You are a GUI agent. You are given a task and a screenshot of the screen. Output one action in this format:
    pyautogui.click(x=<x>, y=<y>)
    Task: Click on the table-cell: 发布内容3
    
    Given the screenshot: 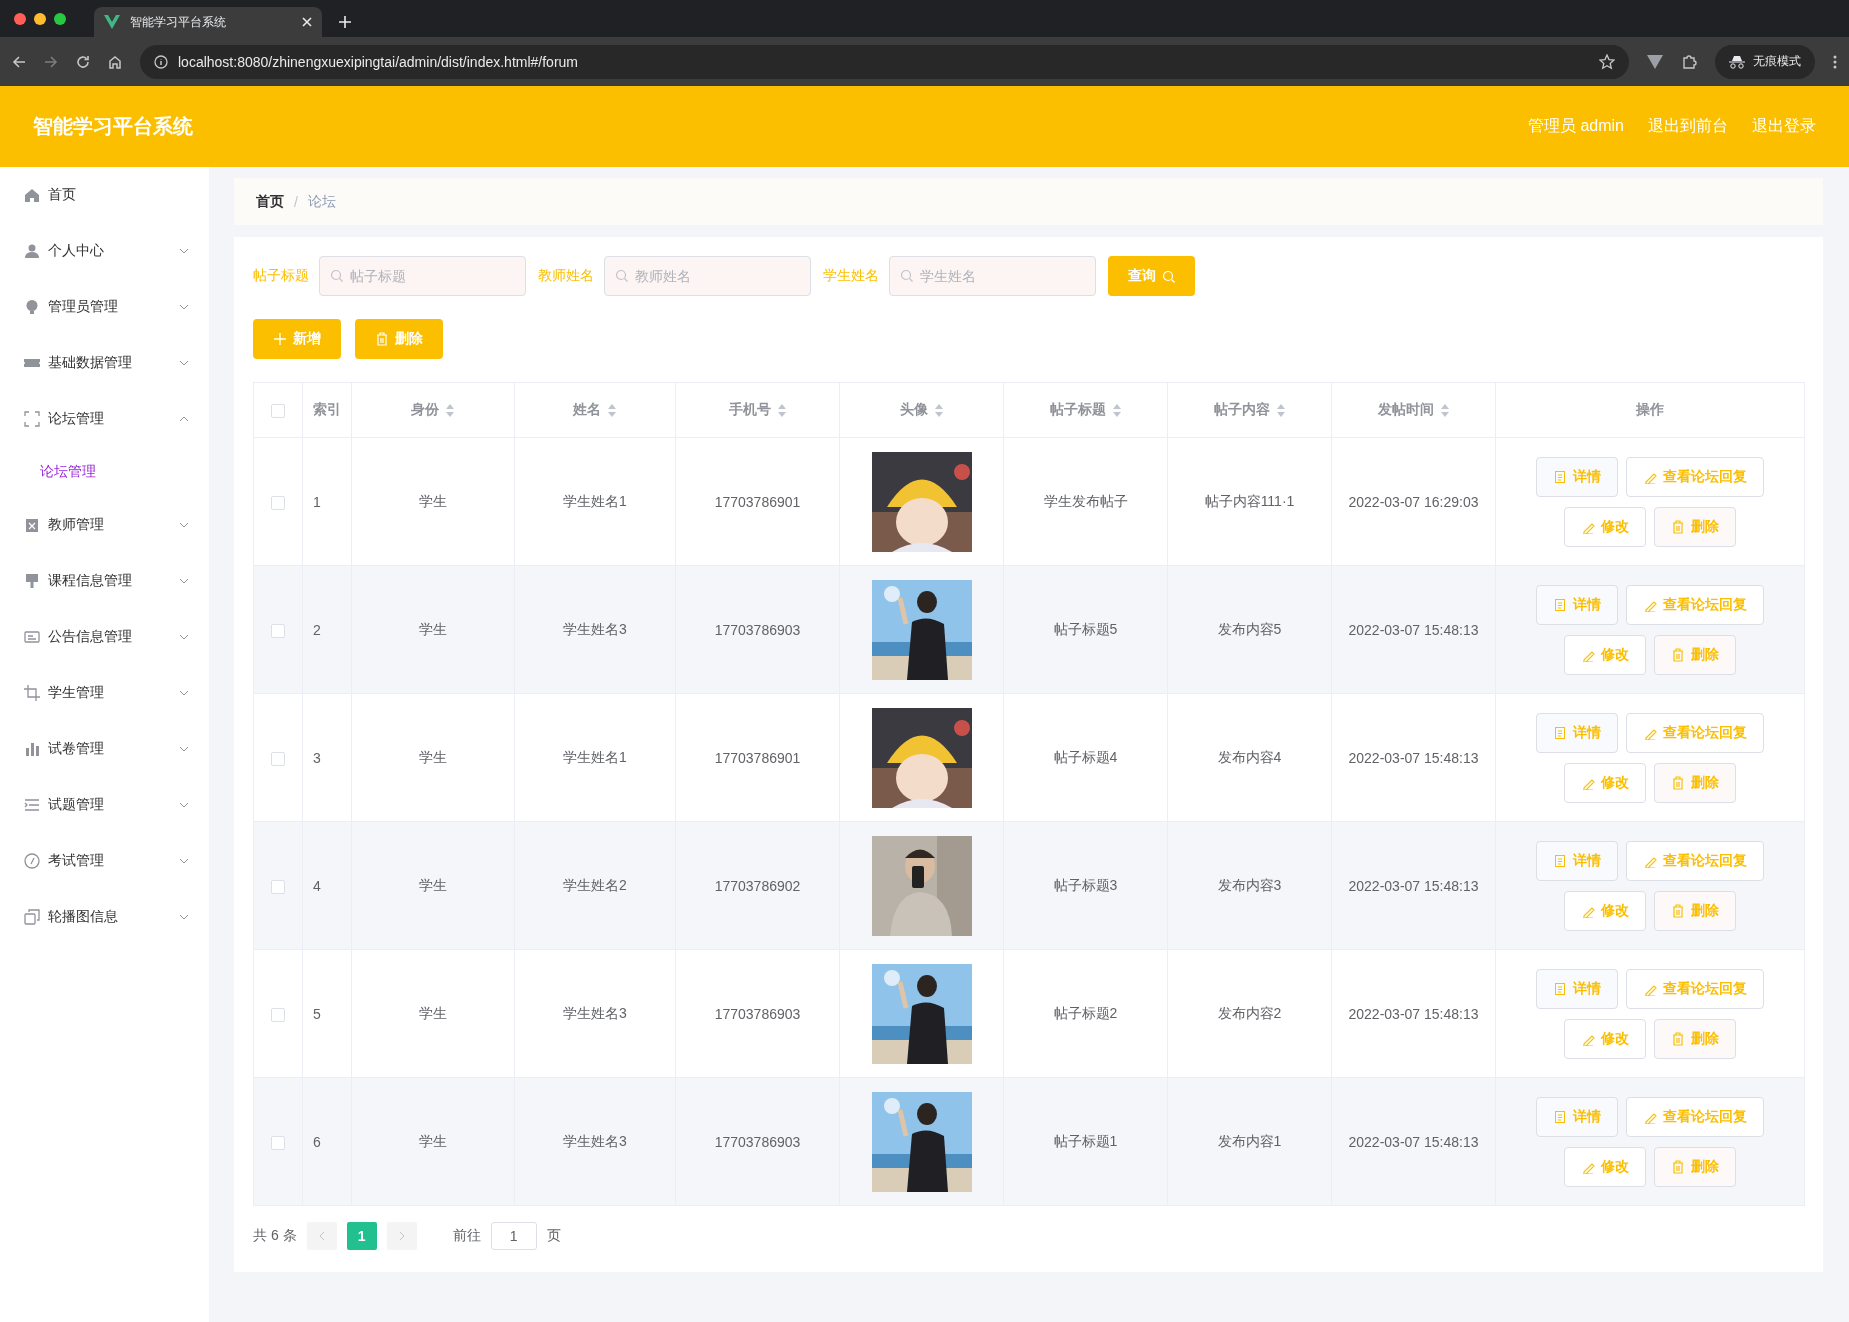 What is the action you would take?
    pyautogui.click(x=1249, y=884)
    